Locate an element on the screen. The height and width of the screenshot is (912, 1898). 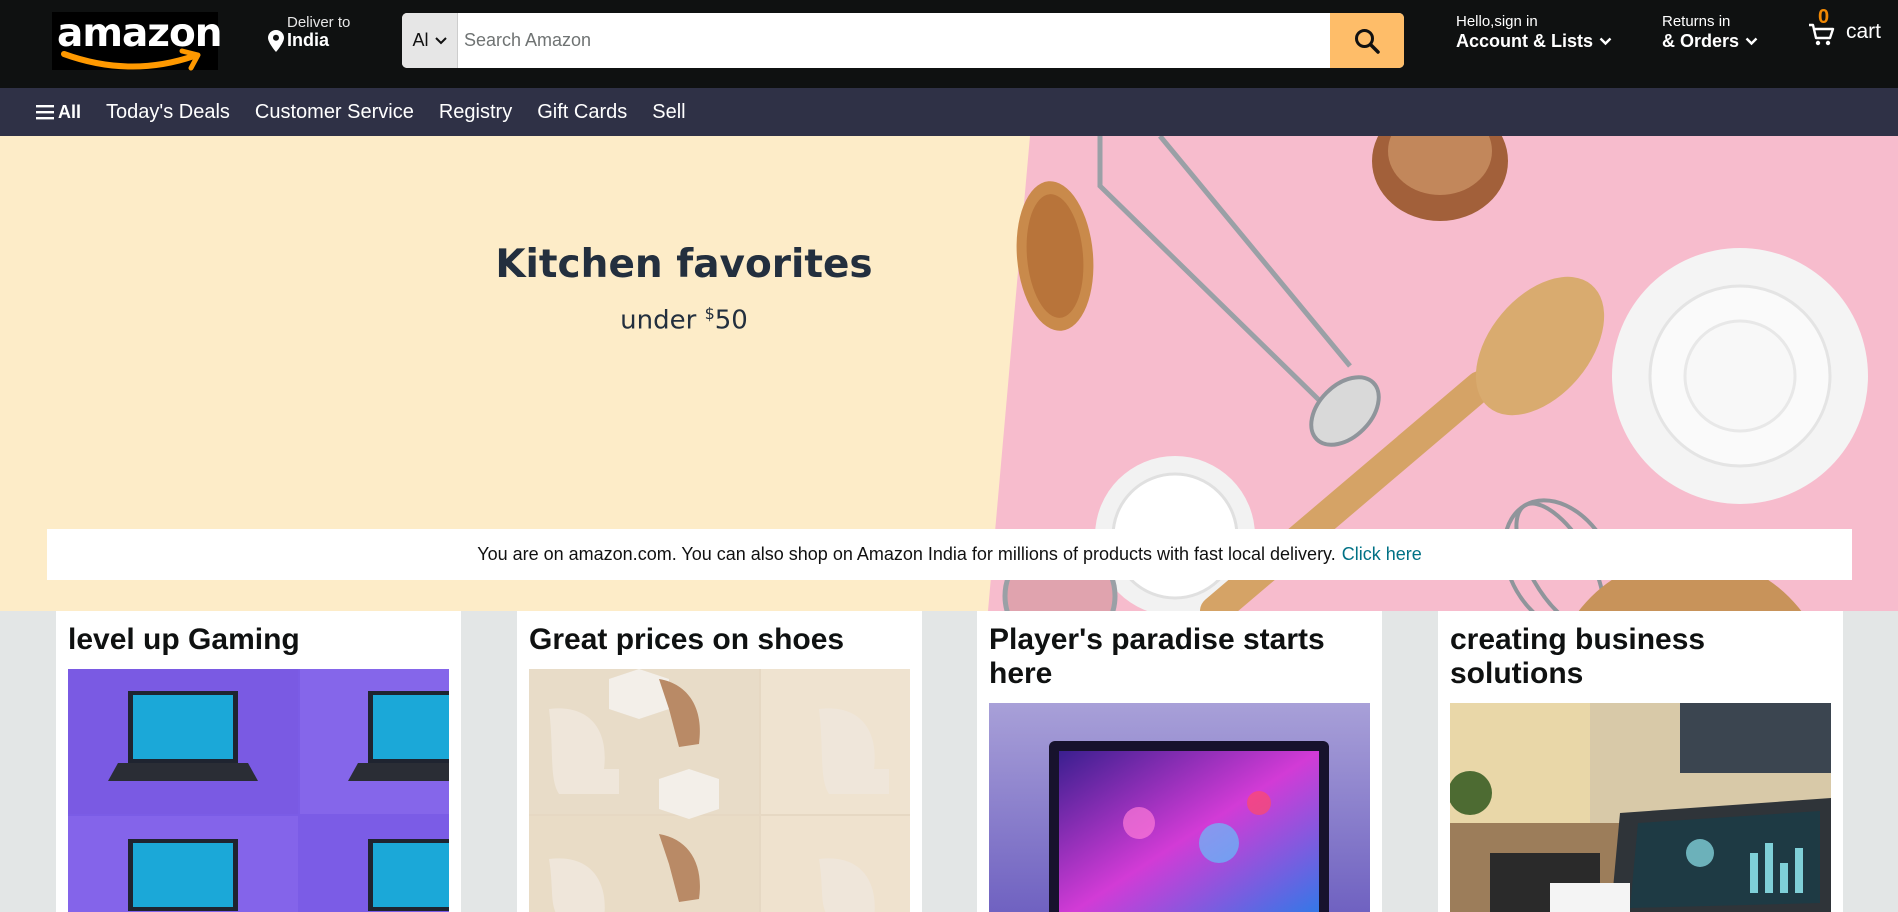
cart-label: cart is located at coordinates (1864, 31).